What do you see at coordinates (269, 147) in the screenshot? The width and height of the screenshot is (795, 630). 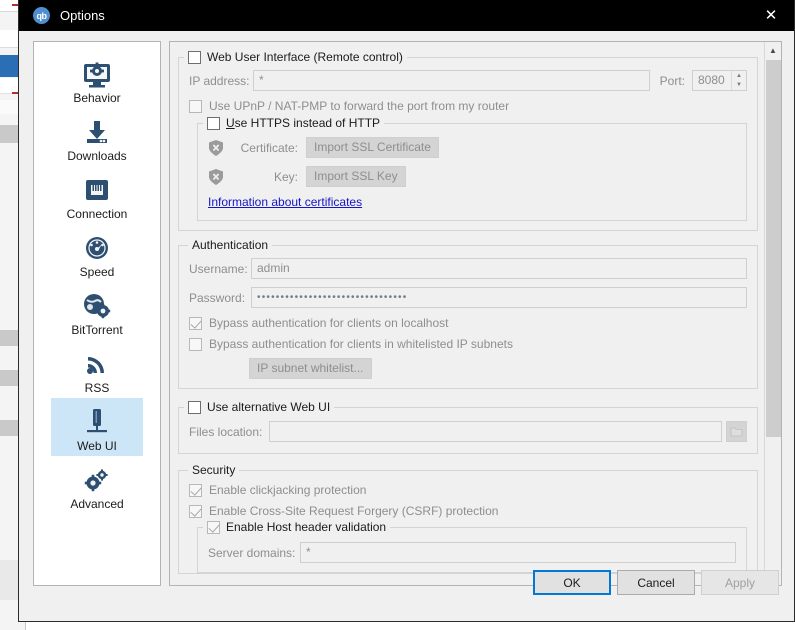 I see `certificate-label: Certificate:` at bounding box center [269, 147].